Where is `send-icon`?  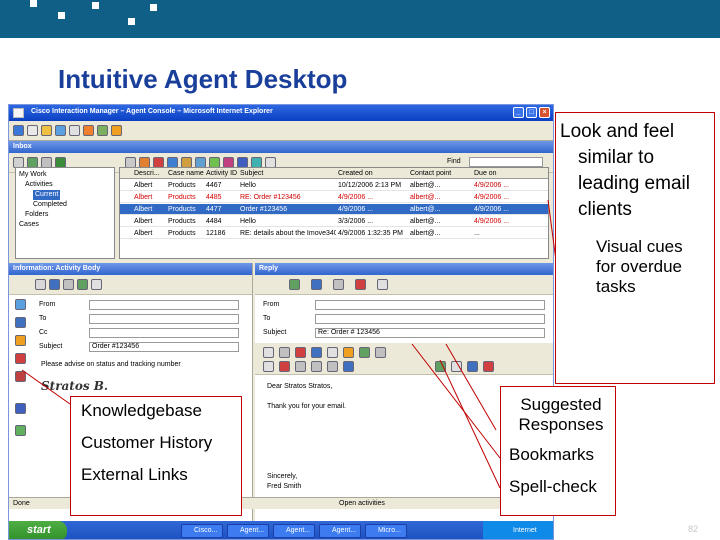 send-icon is located at coordinates (294, 284).